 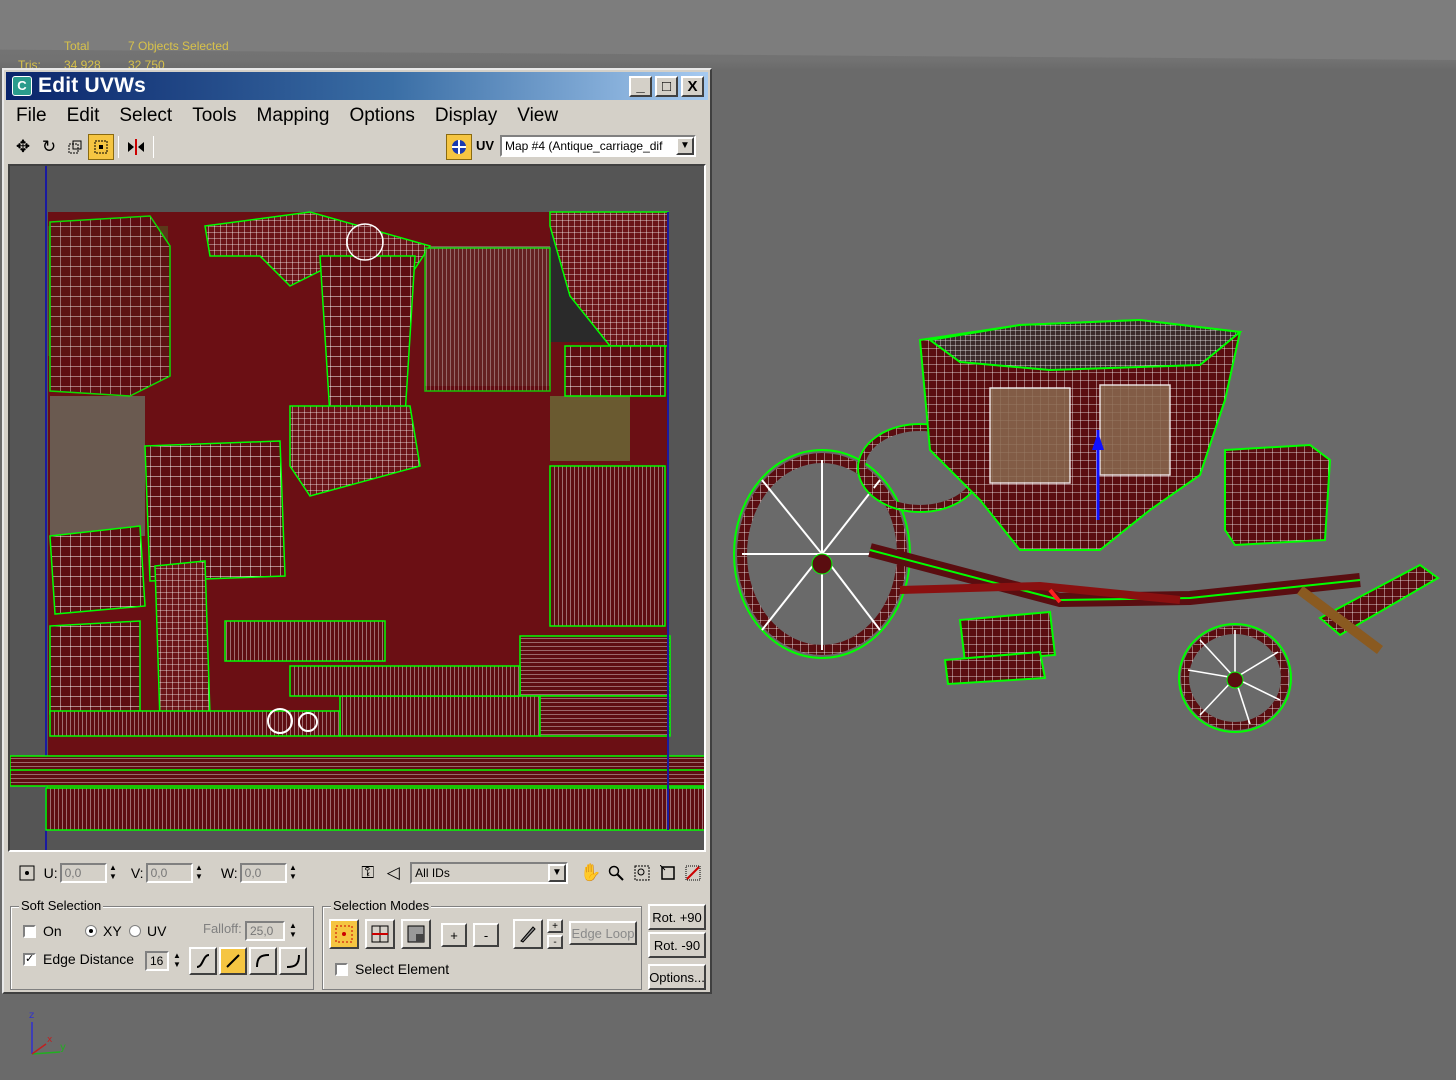 I want to click on rotate-minus-90-button: Rot. -90, so click(x=677, y=945).